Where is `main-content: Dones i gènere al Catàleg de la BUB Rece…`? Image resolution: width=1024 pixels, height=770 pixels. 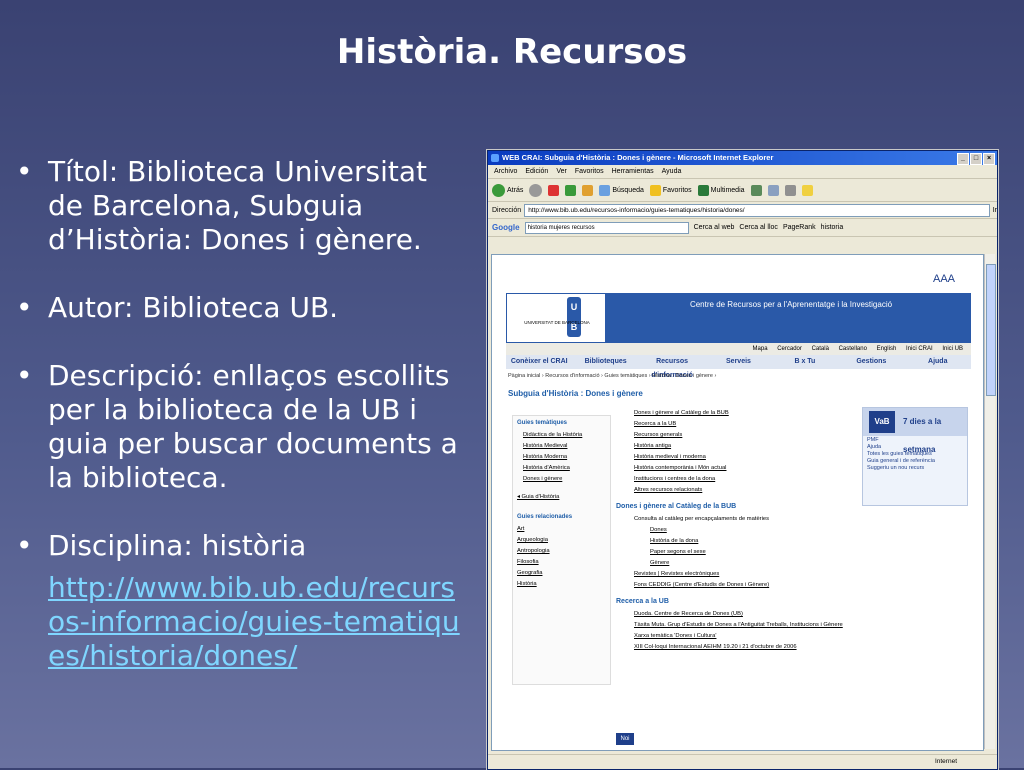
main-content: Dones i gènere al Catàleg de la BUB Rece… is located at coordinates (731, 532).